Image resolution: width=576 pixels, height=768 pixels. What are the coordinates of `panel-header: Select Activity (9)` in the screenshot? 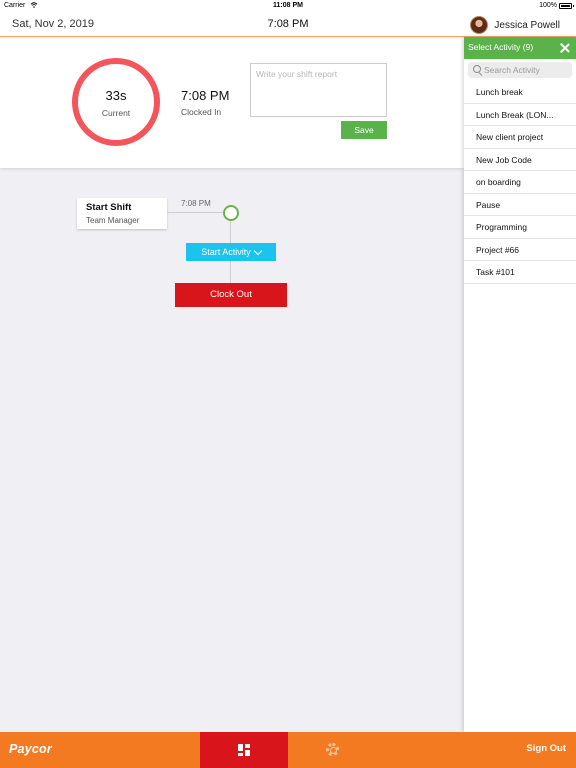 It's located at (520, 48).